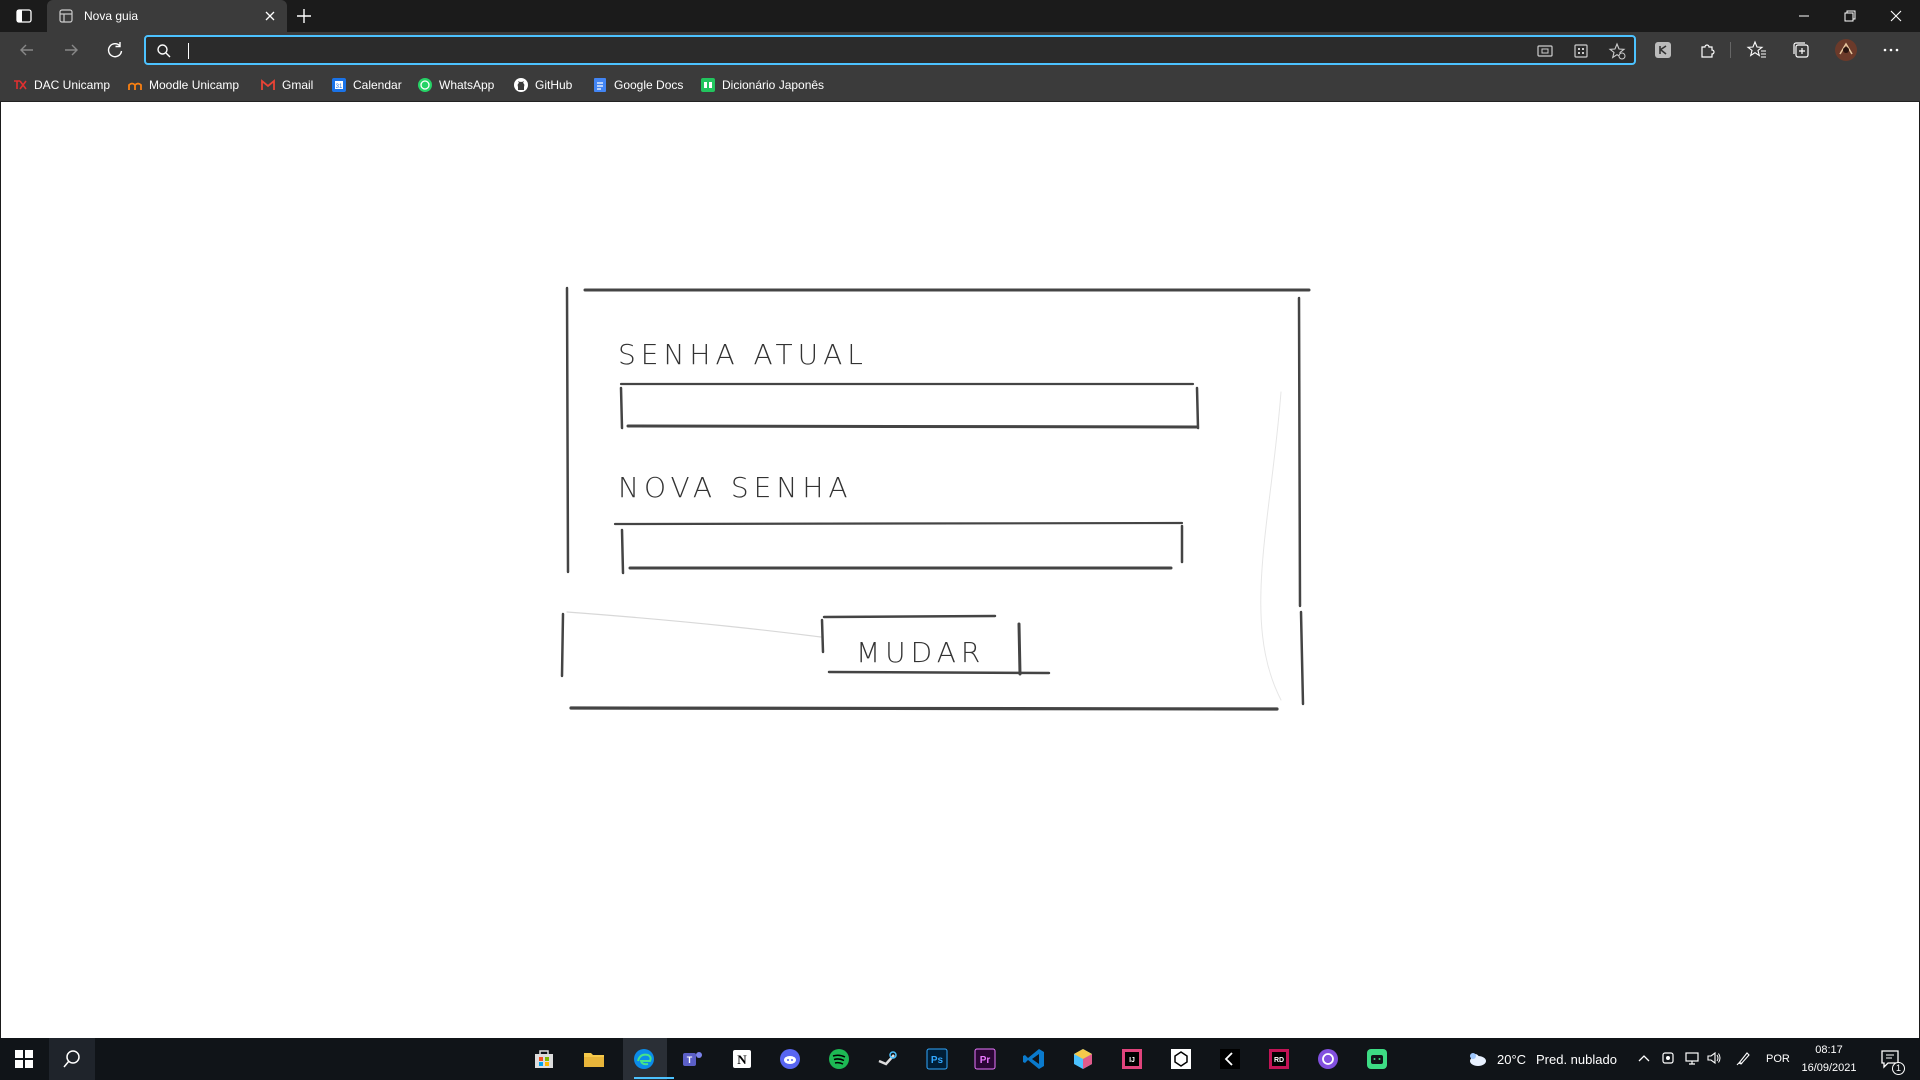  Describe the element at coordinates (554, 85) in the screenshot. I see `bookmark-label: GitHub` at that location.